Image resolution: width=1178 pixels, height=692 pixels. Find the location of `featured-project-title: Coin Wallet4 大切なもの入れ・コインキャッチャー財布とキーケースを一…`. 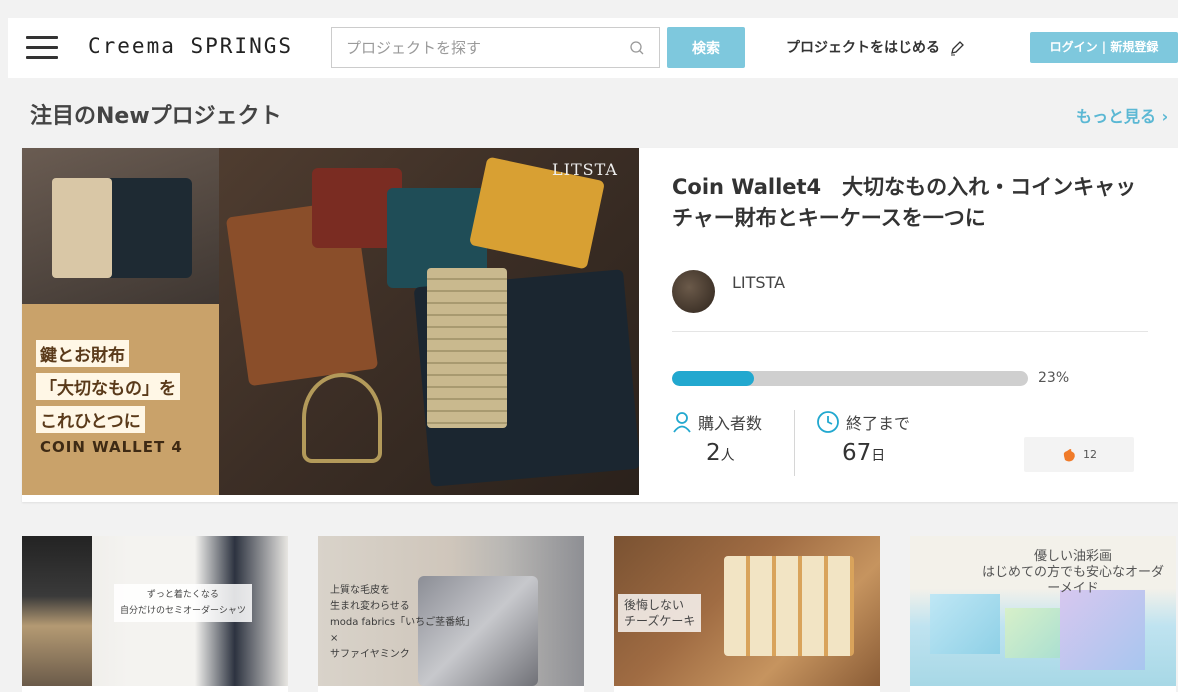

featured-project-title: Coin Wallet4 大切なもの入れ・コインキャッチャー財布とキーケースを一… is located at coordinates (912, 203).